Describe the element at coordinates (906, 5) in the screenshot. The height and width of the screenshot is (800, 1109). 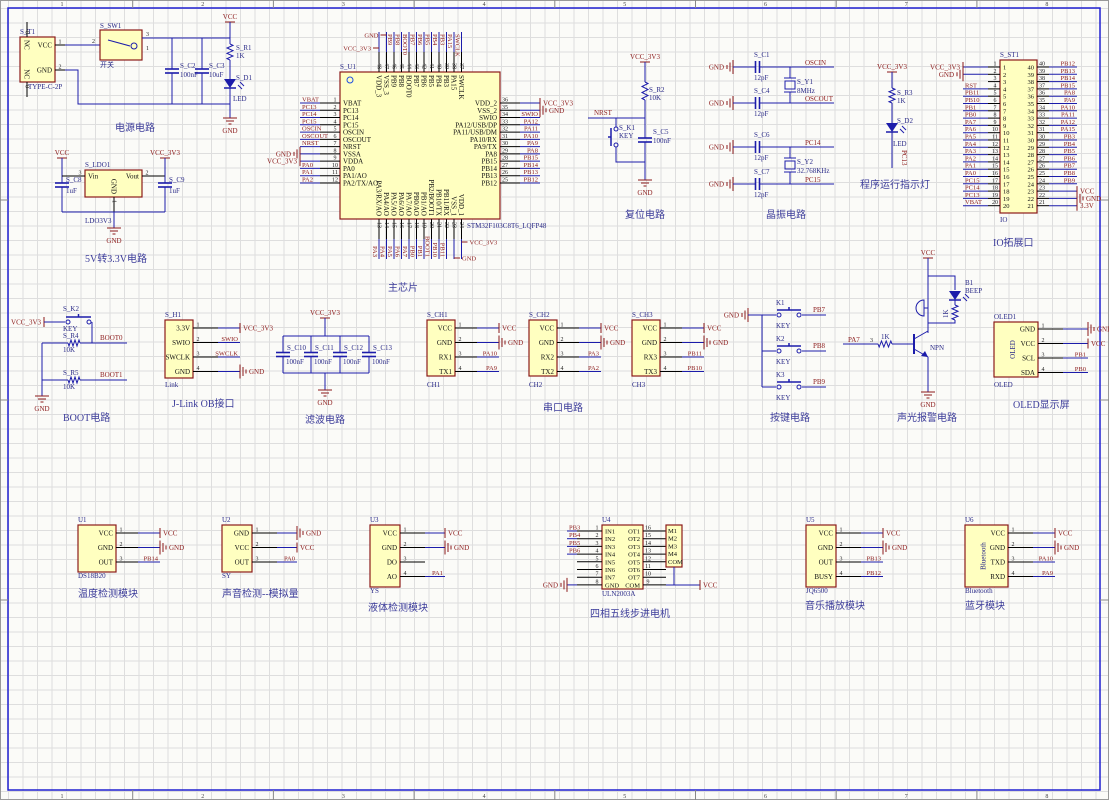
I see `column-marker: 7` at that location.